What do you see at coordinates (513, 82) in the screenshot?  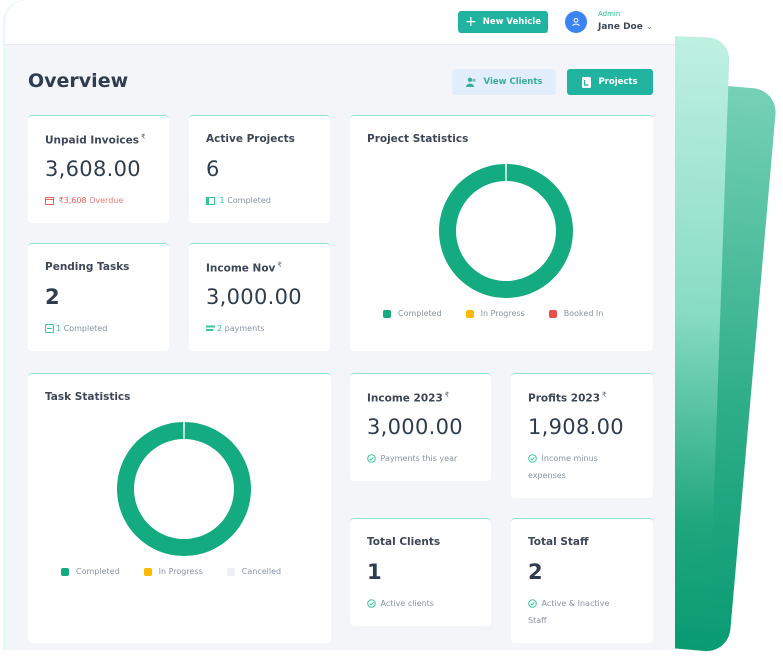 I see `view-clients-label: View Clients` at bounding box center [513, 82].